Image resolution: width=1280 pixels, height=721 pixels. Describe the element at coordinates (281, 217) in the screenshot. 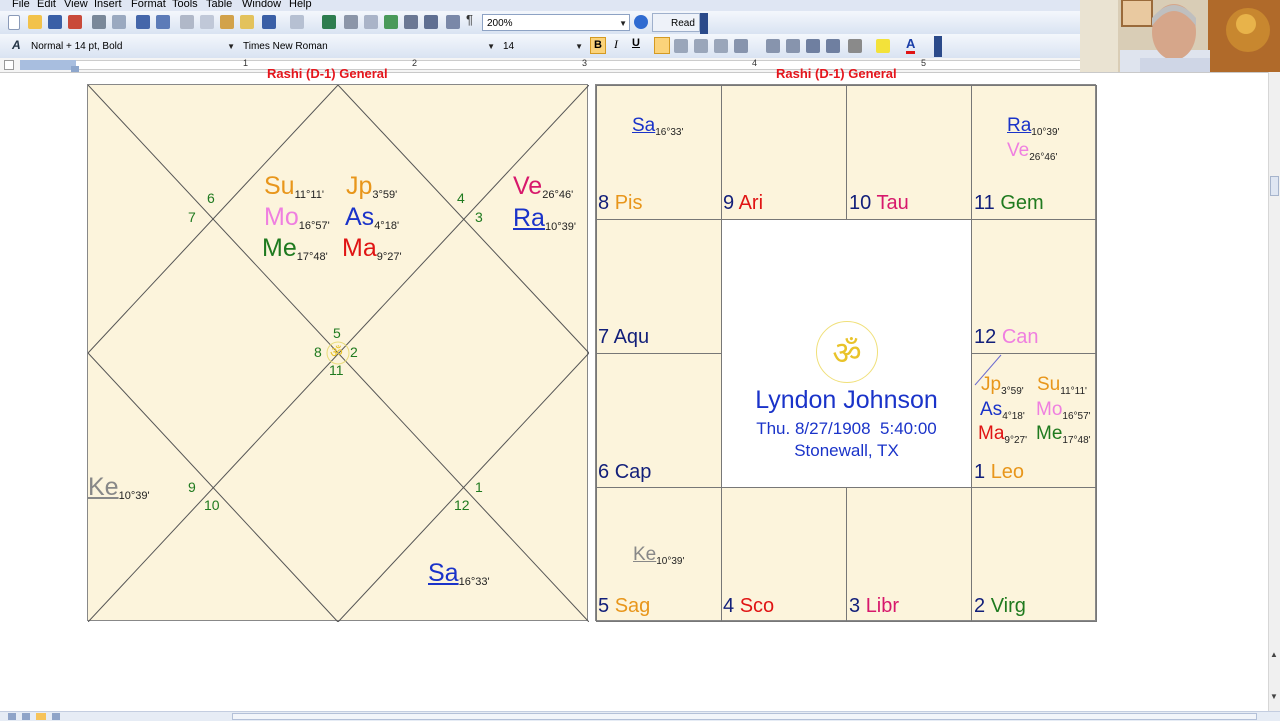

I see `planet-name: Mo` at that location.